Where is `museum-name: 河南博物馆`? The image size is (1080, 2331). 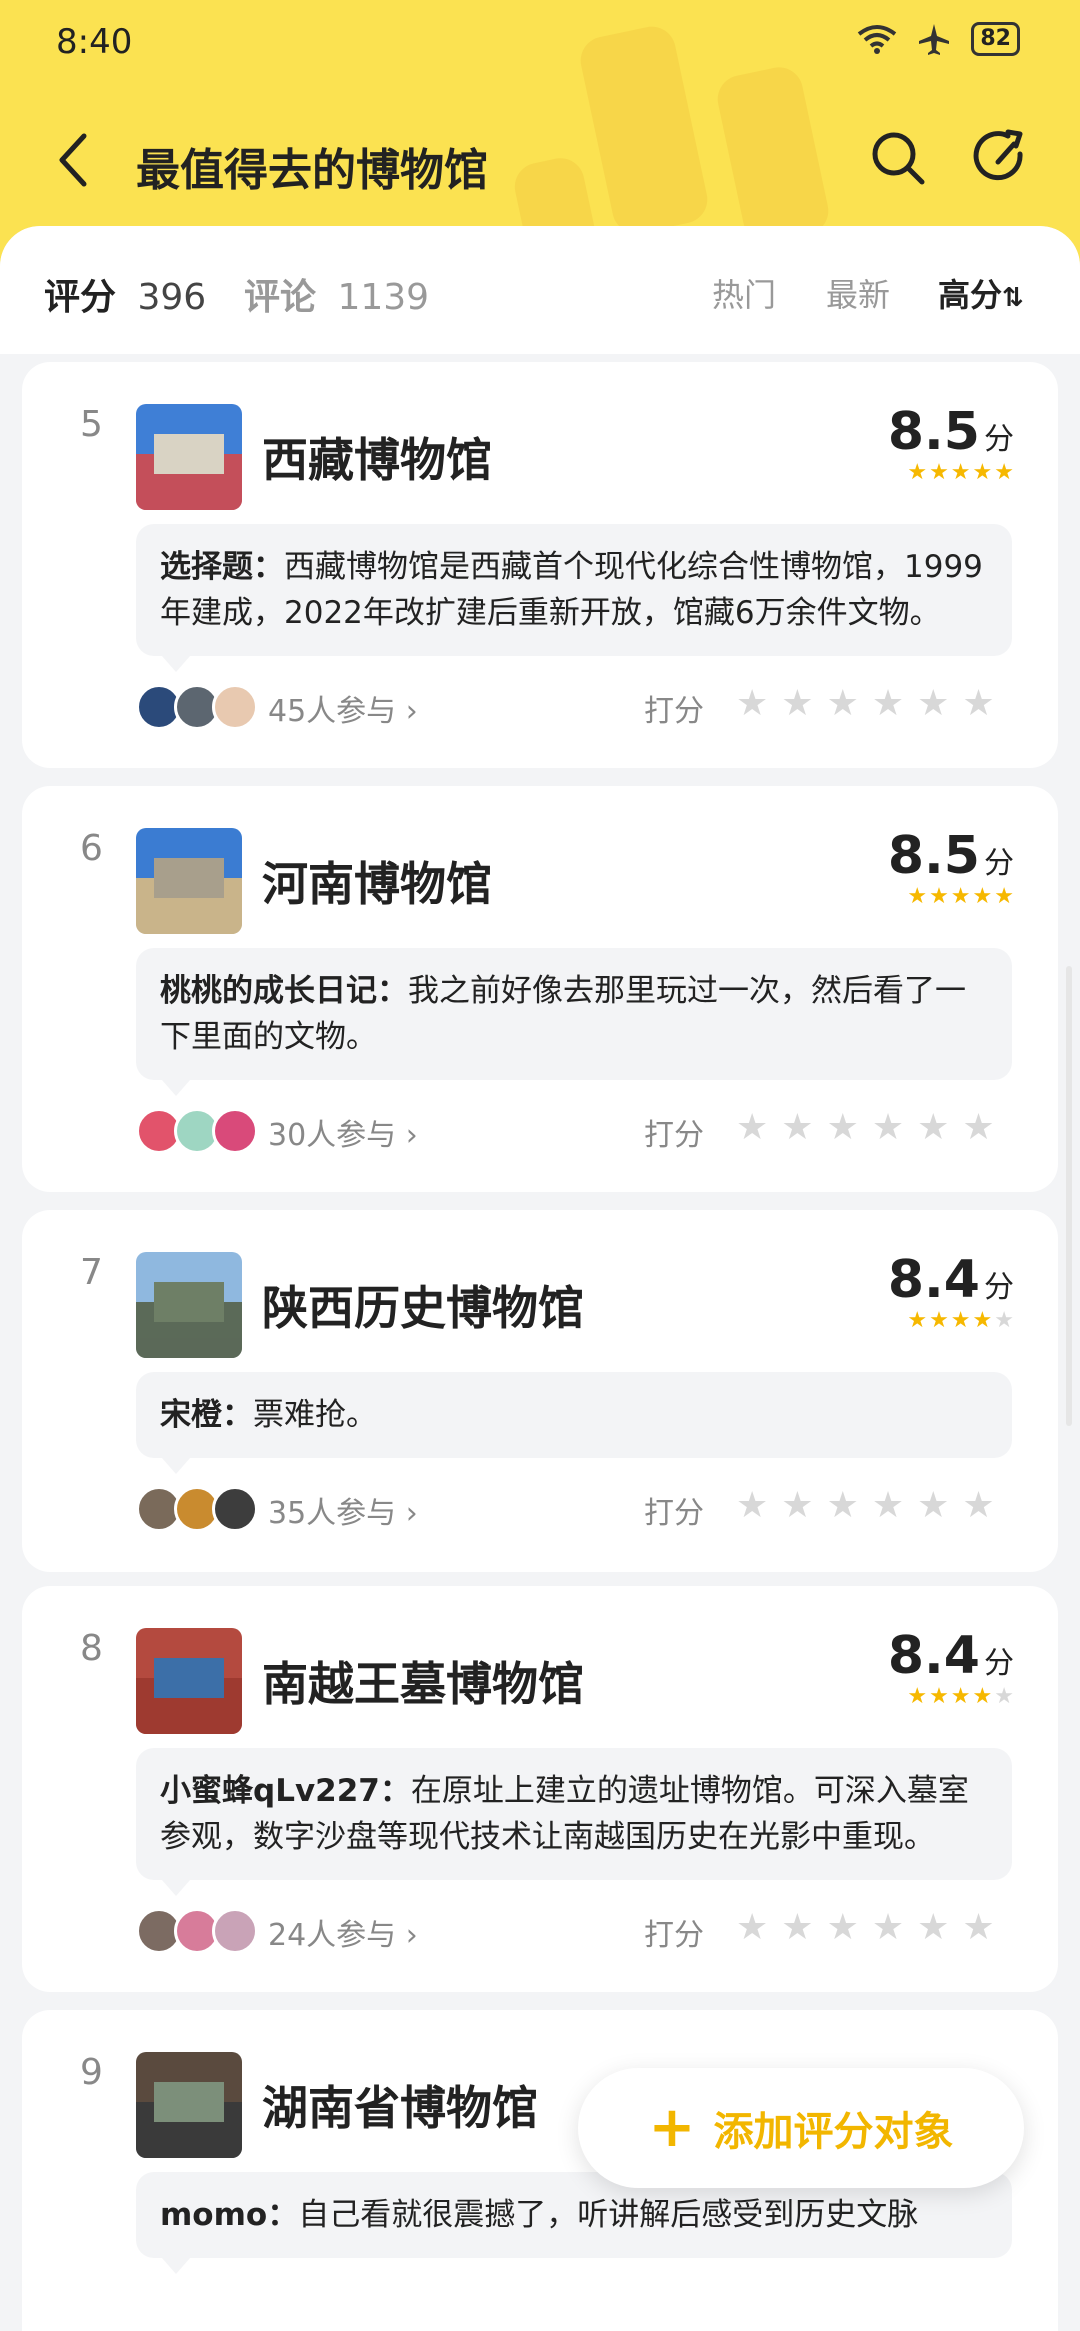
museum-name: 河南博物馆 is located at coordinates (377, 881).